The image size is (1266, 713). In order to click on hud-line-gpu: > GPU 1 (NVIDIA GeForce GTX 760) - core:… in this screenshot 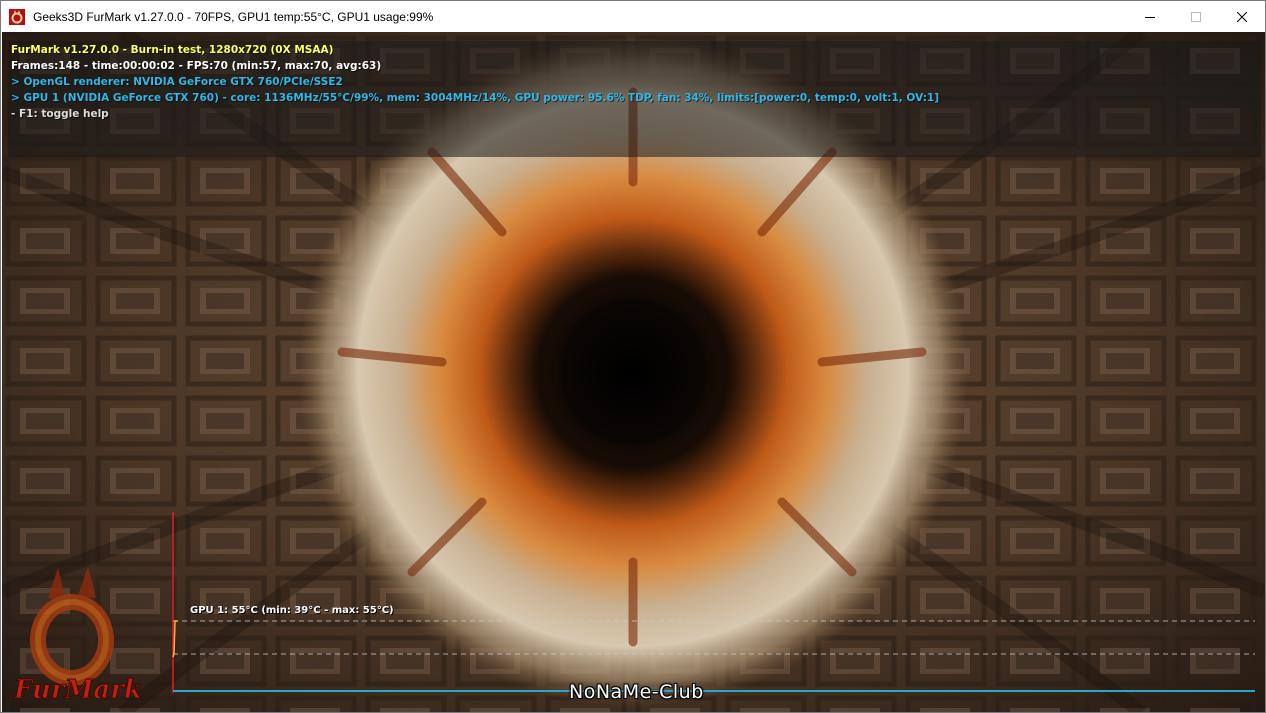, I will do `click(475, 98)`.